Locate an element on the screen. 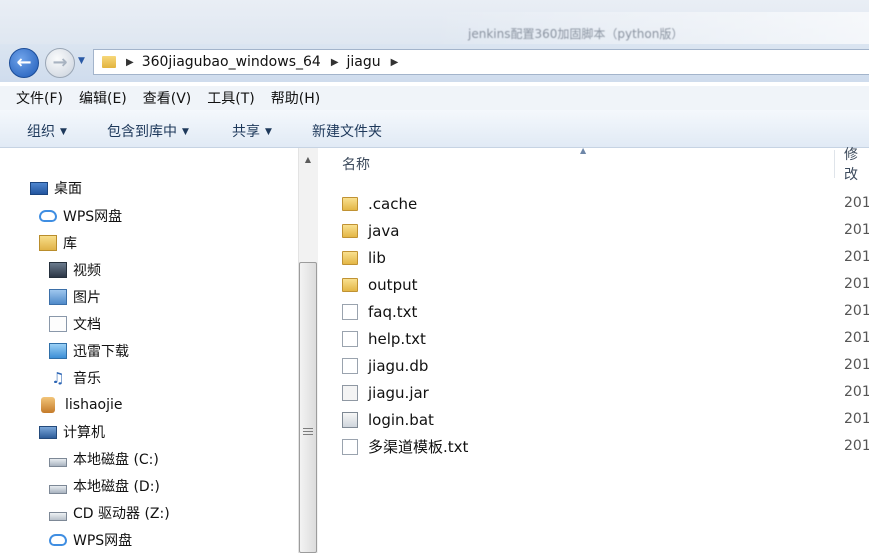  scroll-grip-icon is located at coordinates (308, 432).